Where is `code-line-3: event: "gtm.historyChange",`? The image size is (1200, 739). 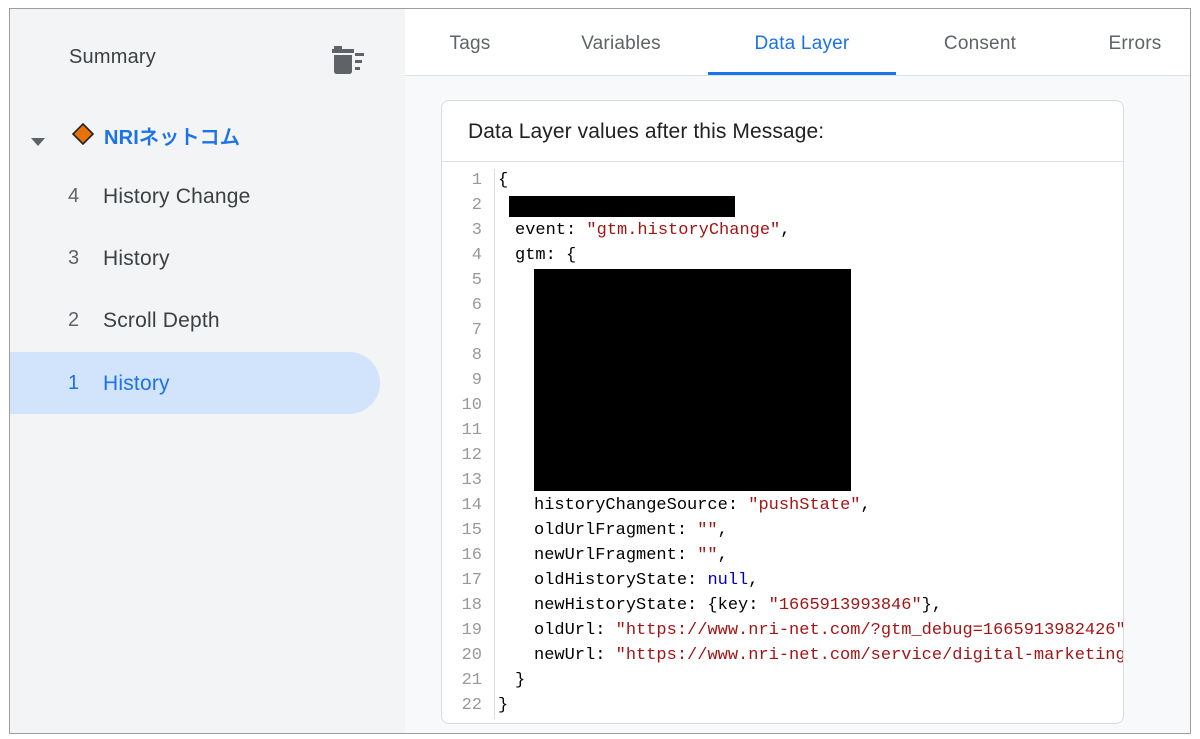 code-line-3: event: "gtm.historyChange", is located at coordinates (653, 230).